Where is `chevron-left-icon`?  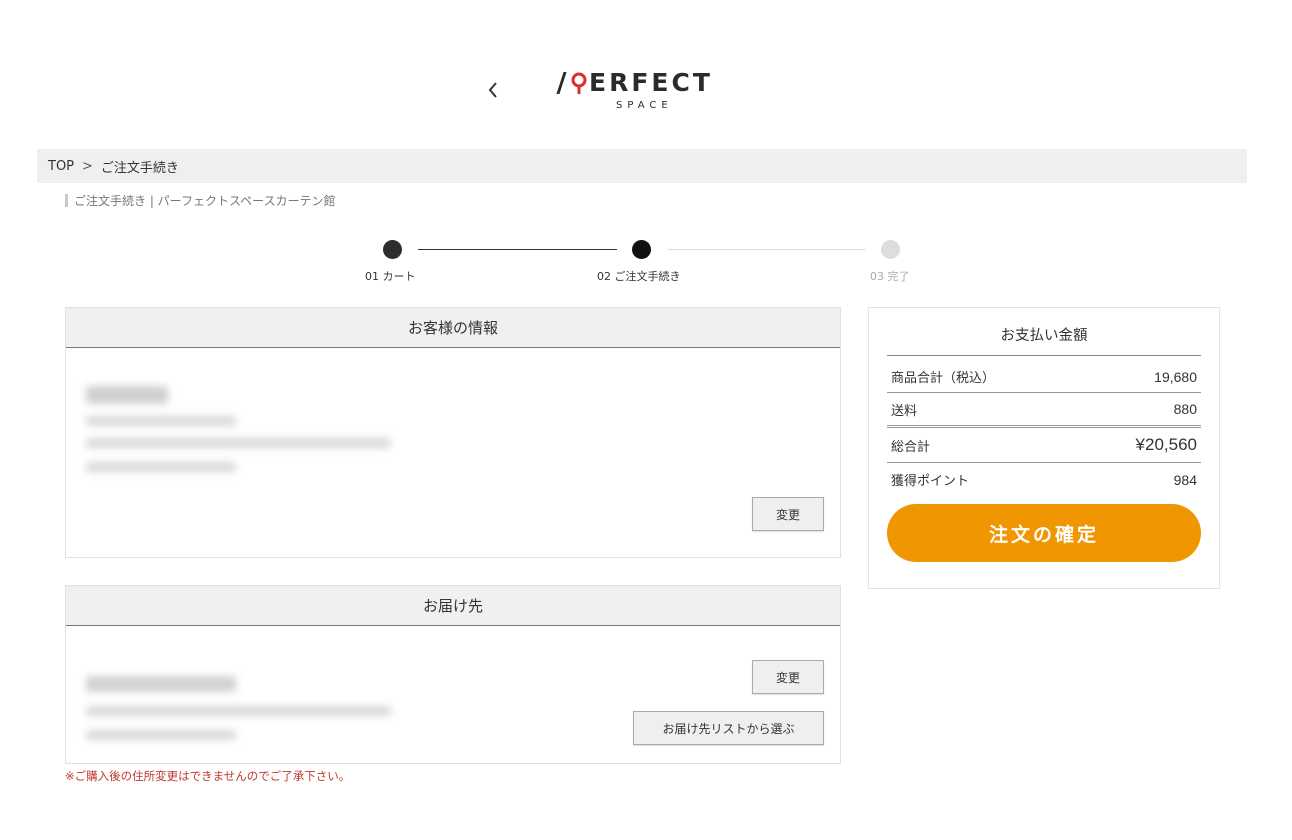 chevron-left-icon is located at coordinates (492, 90).